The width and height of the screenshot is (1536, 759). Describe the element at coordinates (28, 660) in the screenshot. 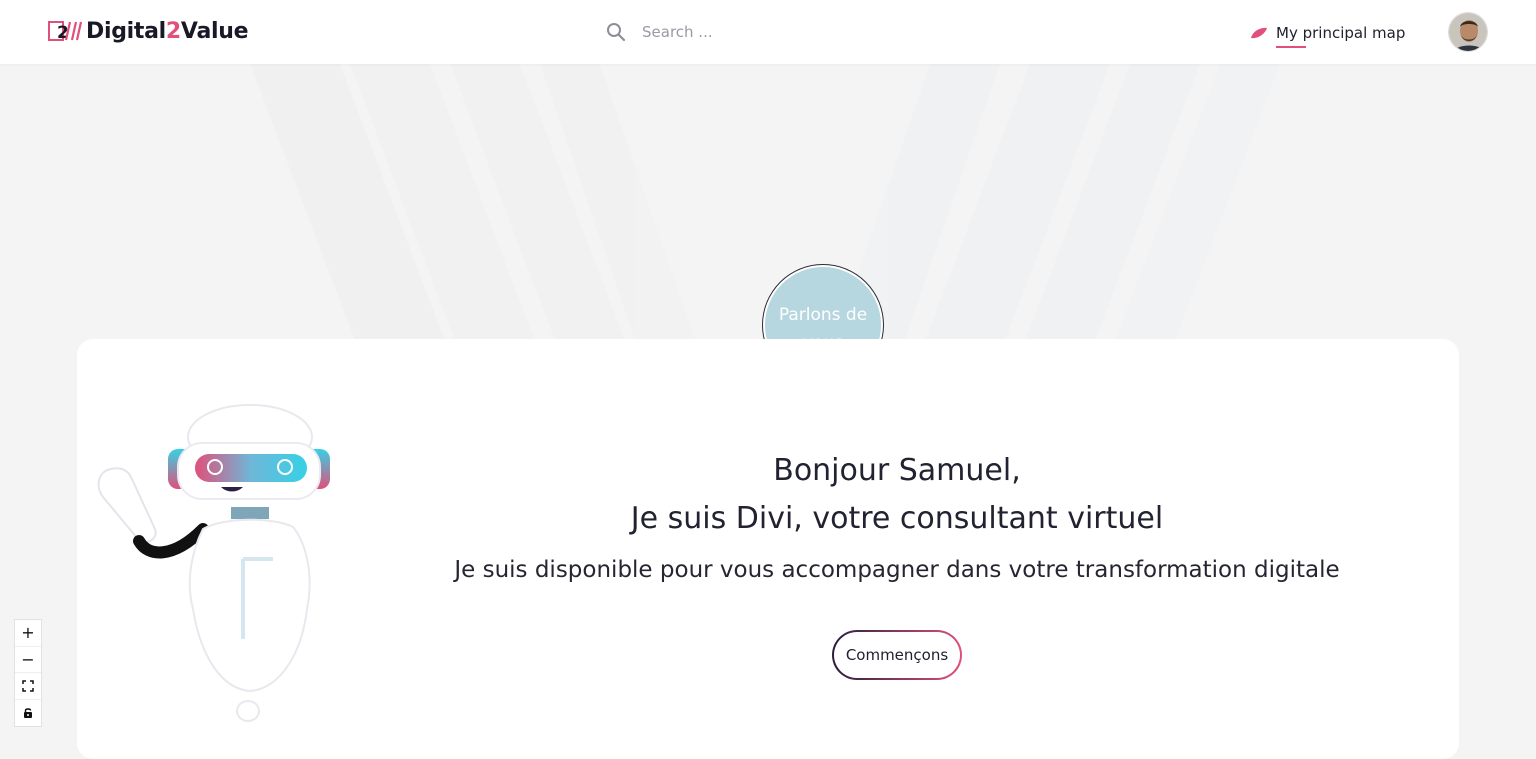

I see `zoom-out-button: −` at that location.